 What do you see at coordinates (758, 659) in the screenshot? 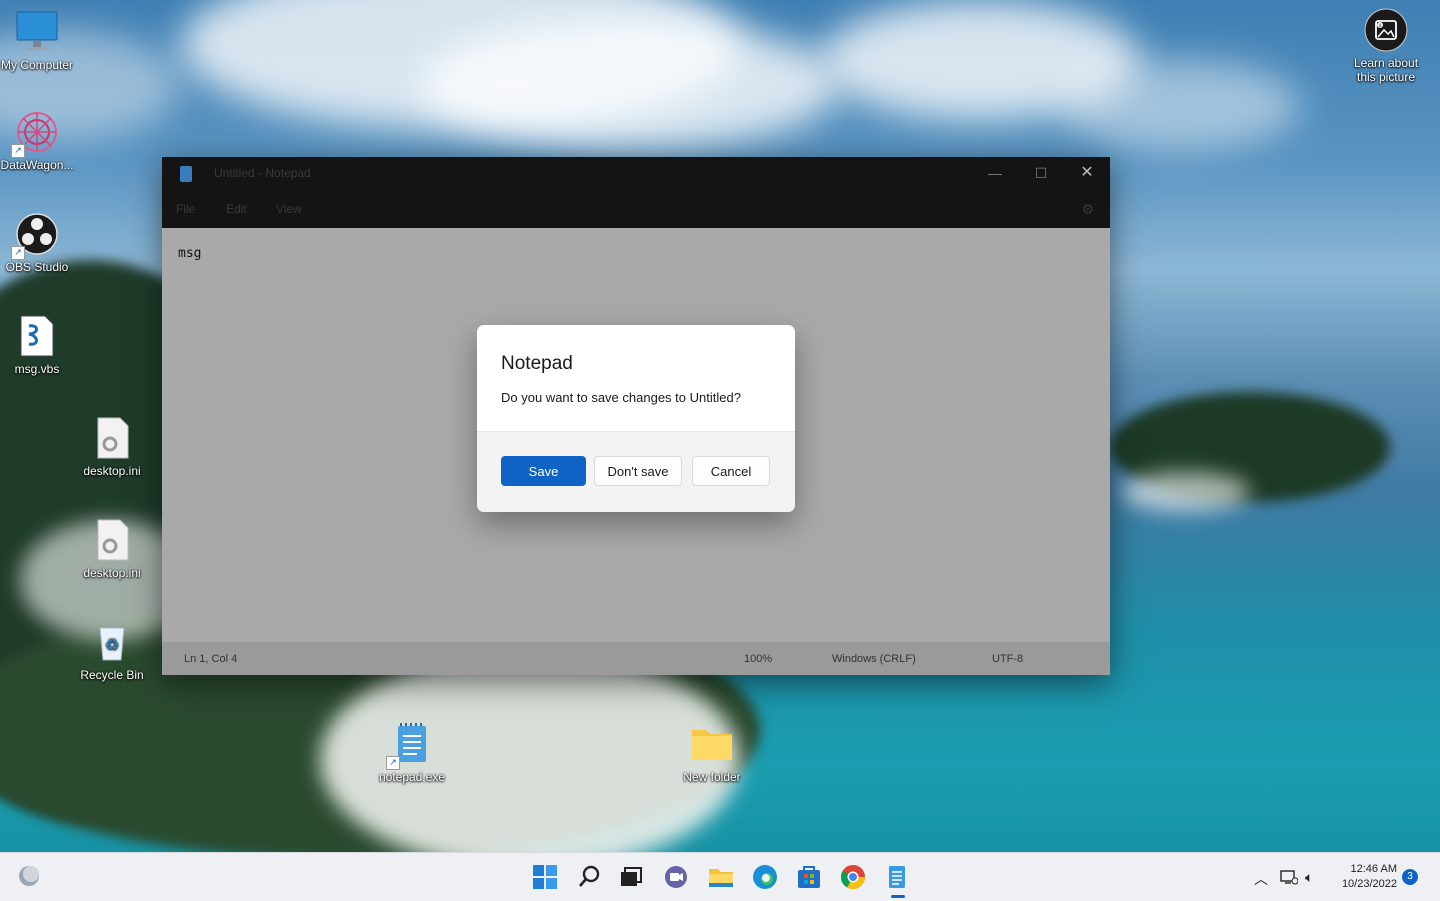
I see `zoom-level: 100%` at bounding box center [758, 659].